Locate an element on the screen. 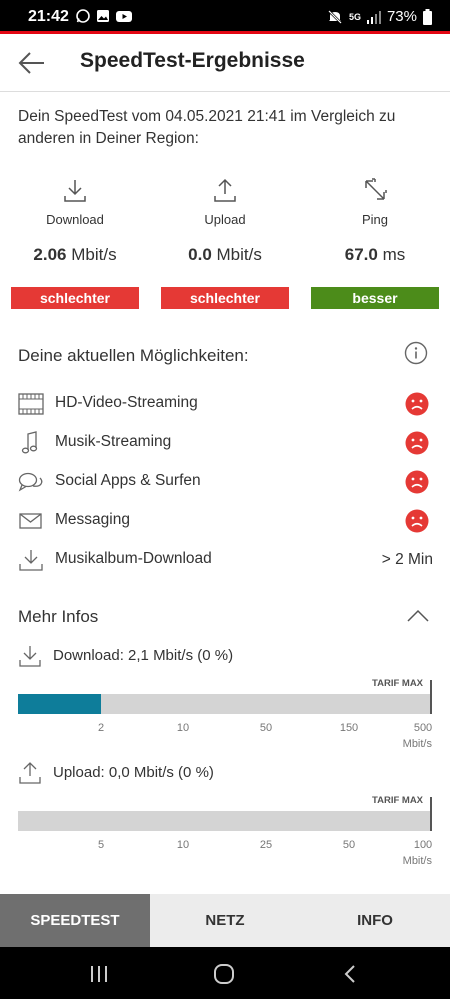 The image size is (450, 999). notification-icons is located at coordinates (104, 16).